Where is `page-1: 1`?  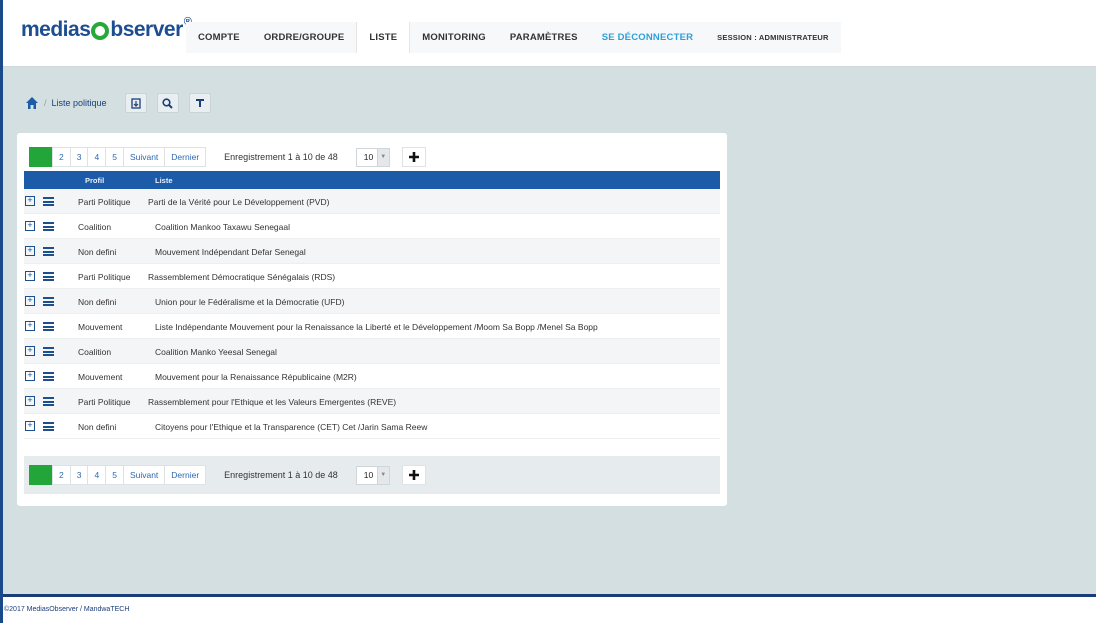
page-1: 1 is located at coordinates (41, 157).